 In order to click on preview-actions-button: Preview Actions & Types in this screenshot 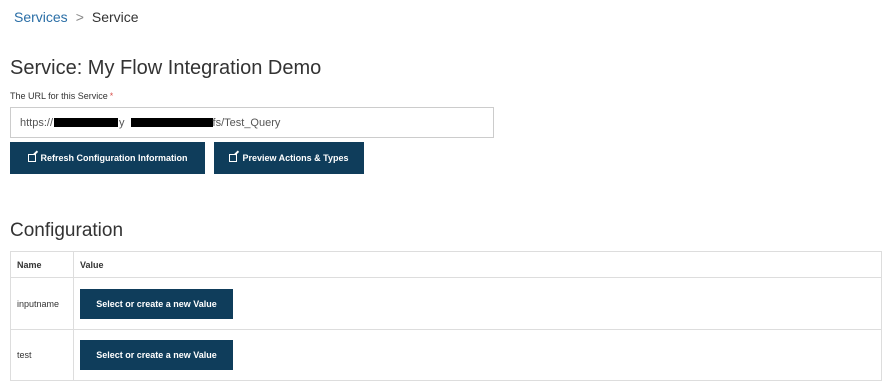, I will do `click(289, 158)`.